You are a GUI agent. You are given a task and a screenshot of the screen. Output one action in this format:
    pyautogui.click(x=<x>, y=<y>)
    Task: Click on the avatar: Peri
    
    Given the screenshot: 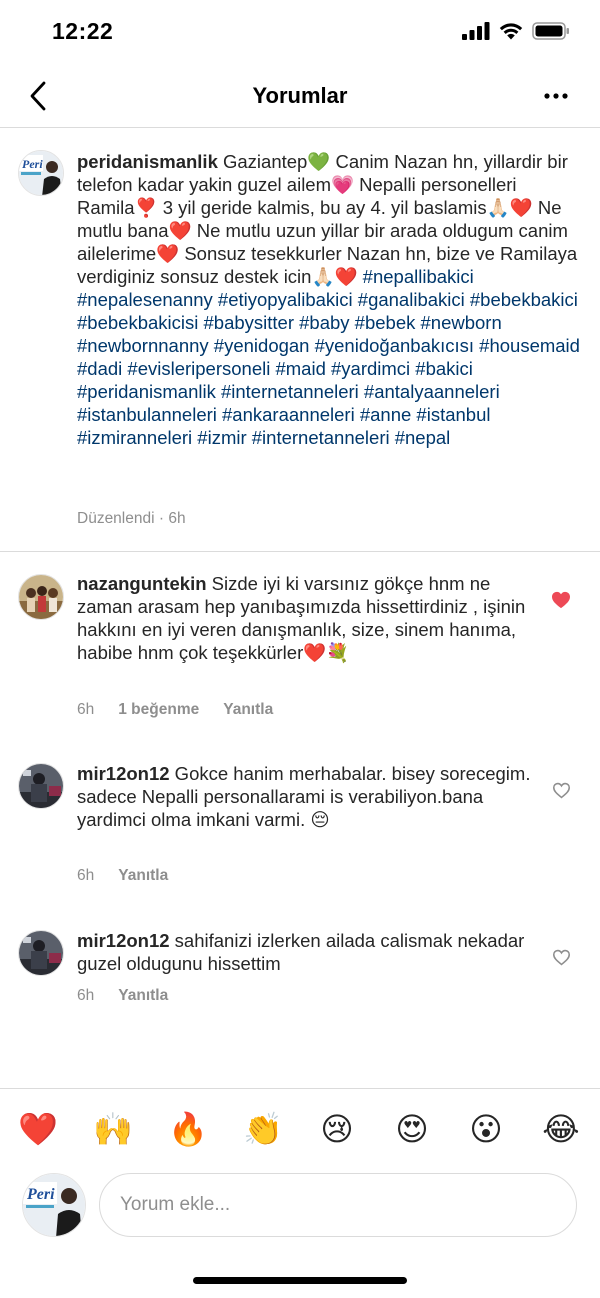 What is the action you would take?
    pyautogui.click(x=41, y=173)
    